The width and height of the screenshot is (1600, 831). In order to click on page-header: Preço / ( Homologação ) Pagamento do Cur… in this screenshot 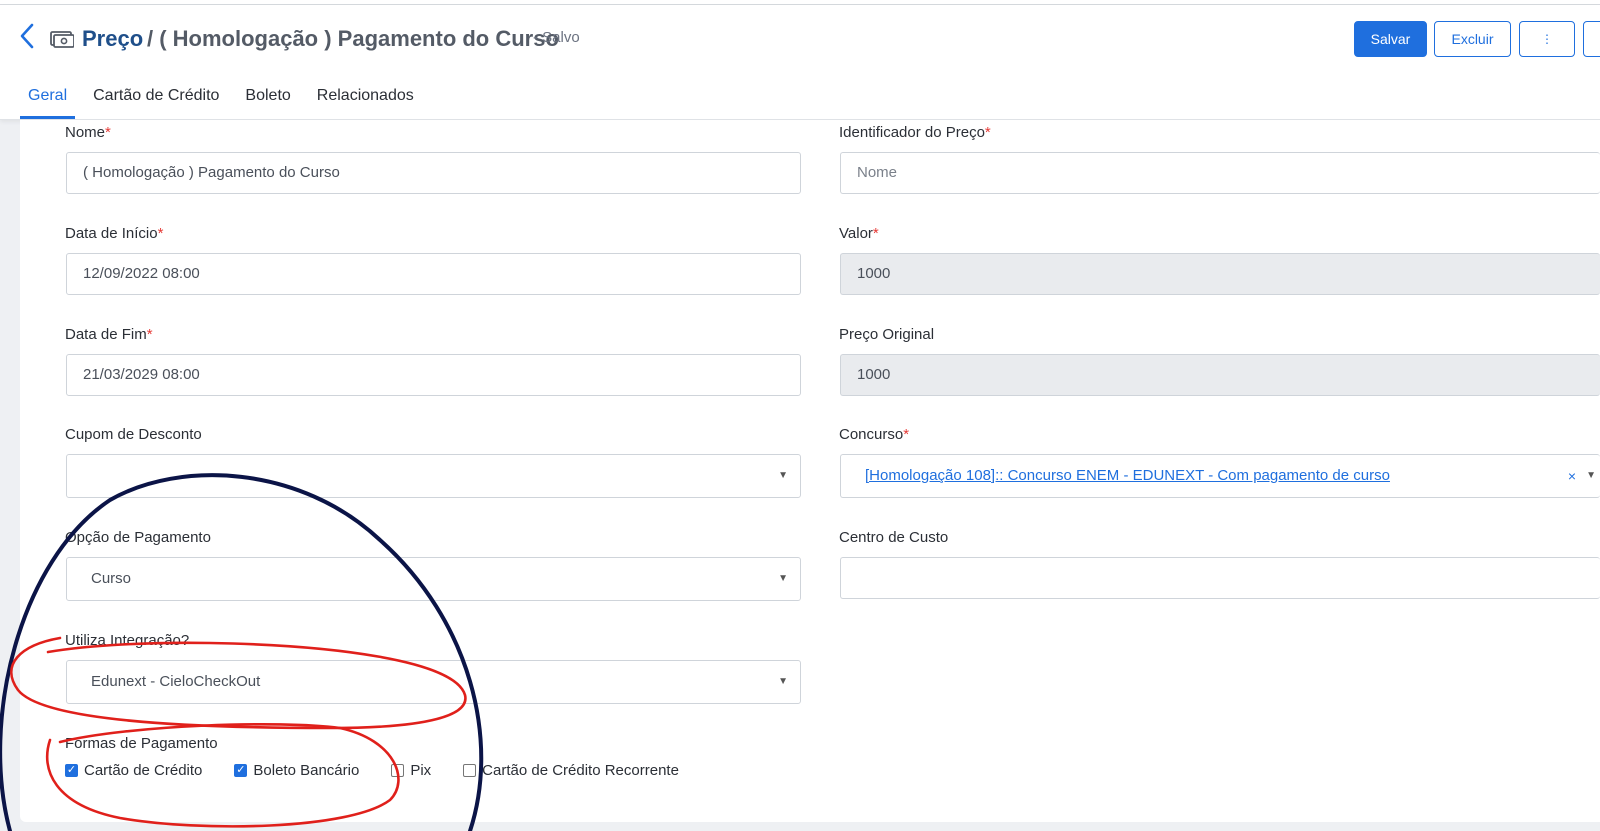, I will do `click(800, 62)`.